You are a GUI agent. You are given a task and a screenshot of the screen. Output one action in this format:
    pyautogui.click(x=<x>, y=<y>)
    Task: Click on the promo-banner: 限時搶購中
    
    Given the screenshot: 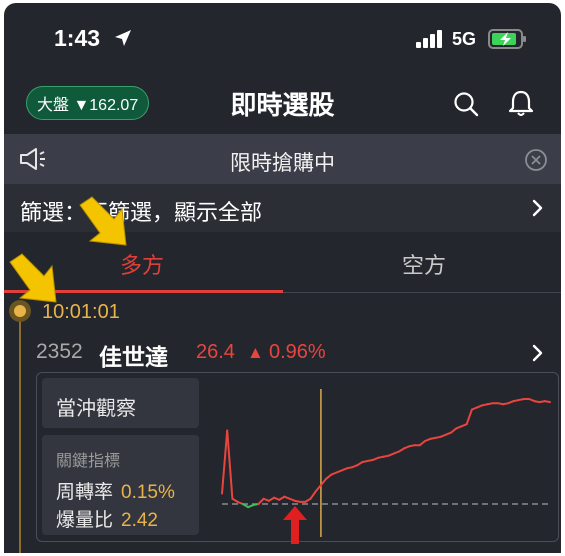 What is the action you would take?
    pyautogui.click(x=282, y=159)
    